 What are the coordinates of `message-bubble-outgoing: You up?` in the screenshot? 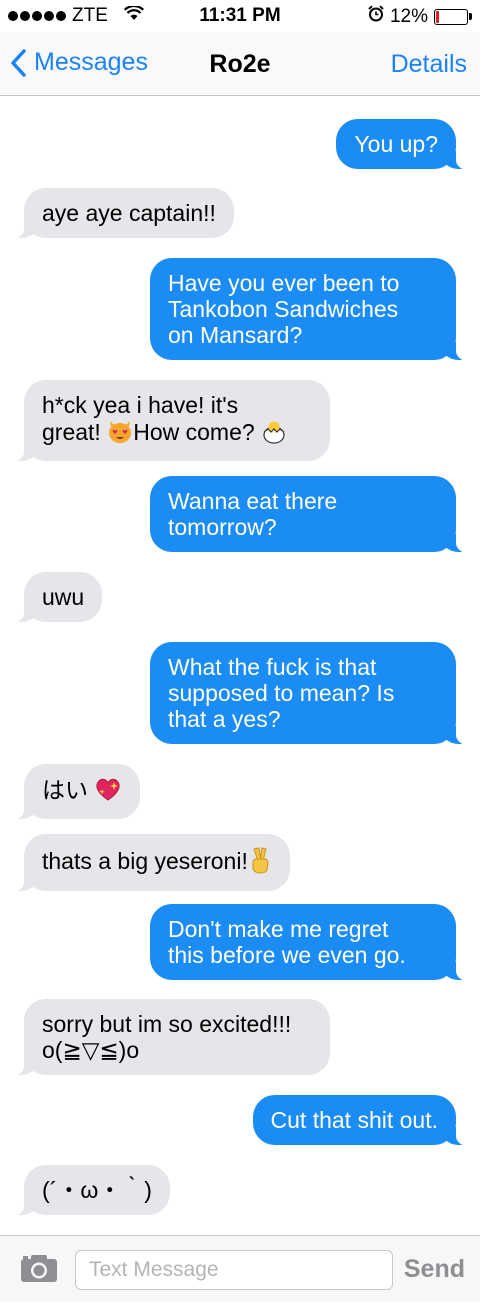 It's located at (403, 144).